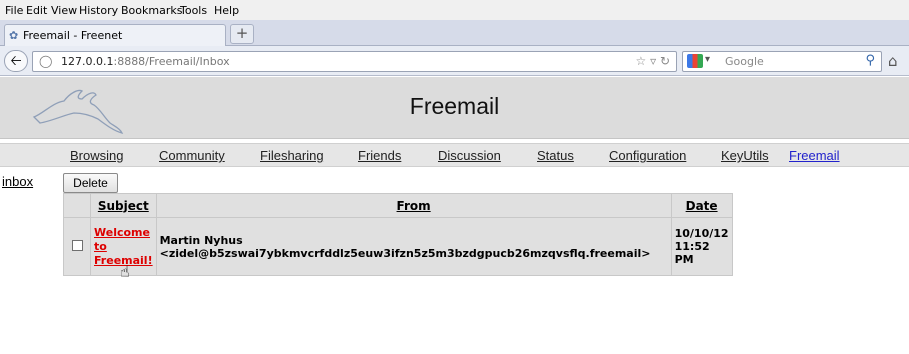  Describe the element at coordinates (684, 259) in the screenshot. I see `date-line: PM` at that location.